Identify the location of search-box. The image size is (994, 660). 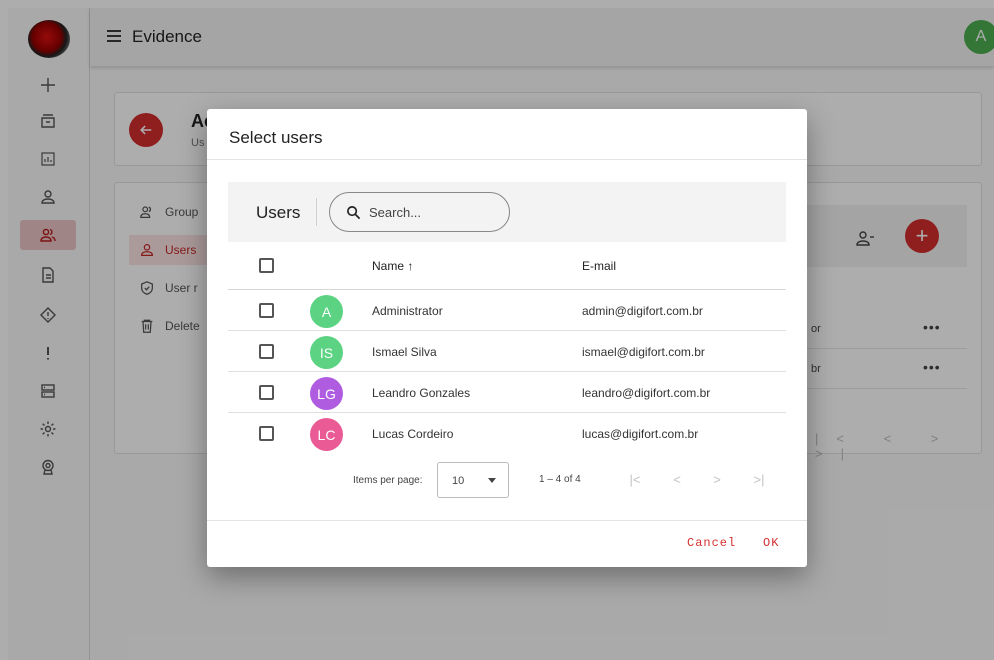
(419, 212).